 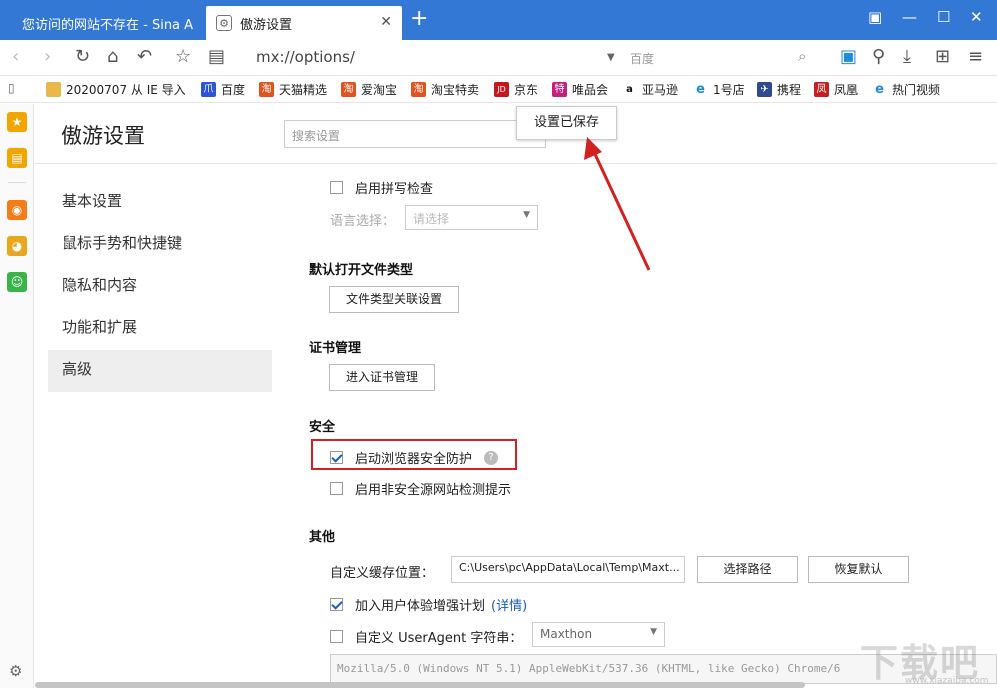 I want to click on watermark-url: www.xiazaiba.com, so click(x=947, y=681).